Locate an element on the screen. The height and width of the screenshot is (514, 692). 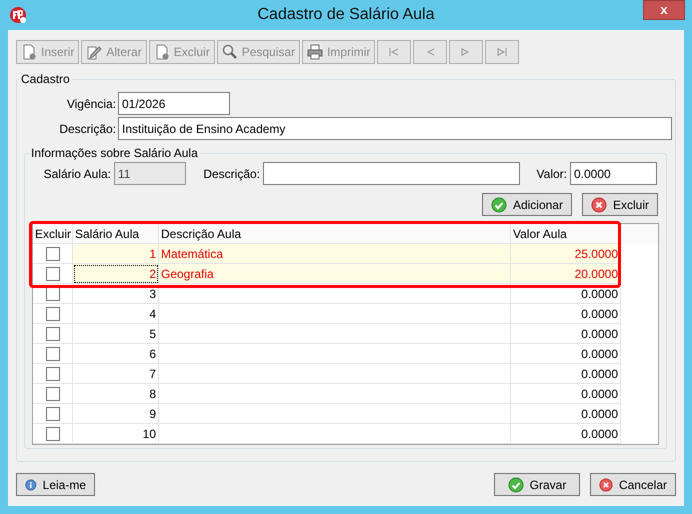
input-field: 01/2026 is located at coordinates (174, 103).